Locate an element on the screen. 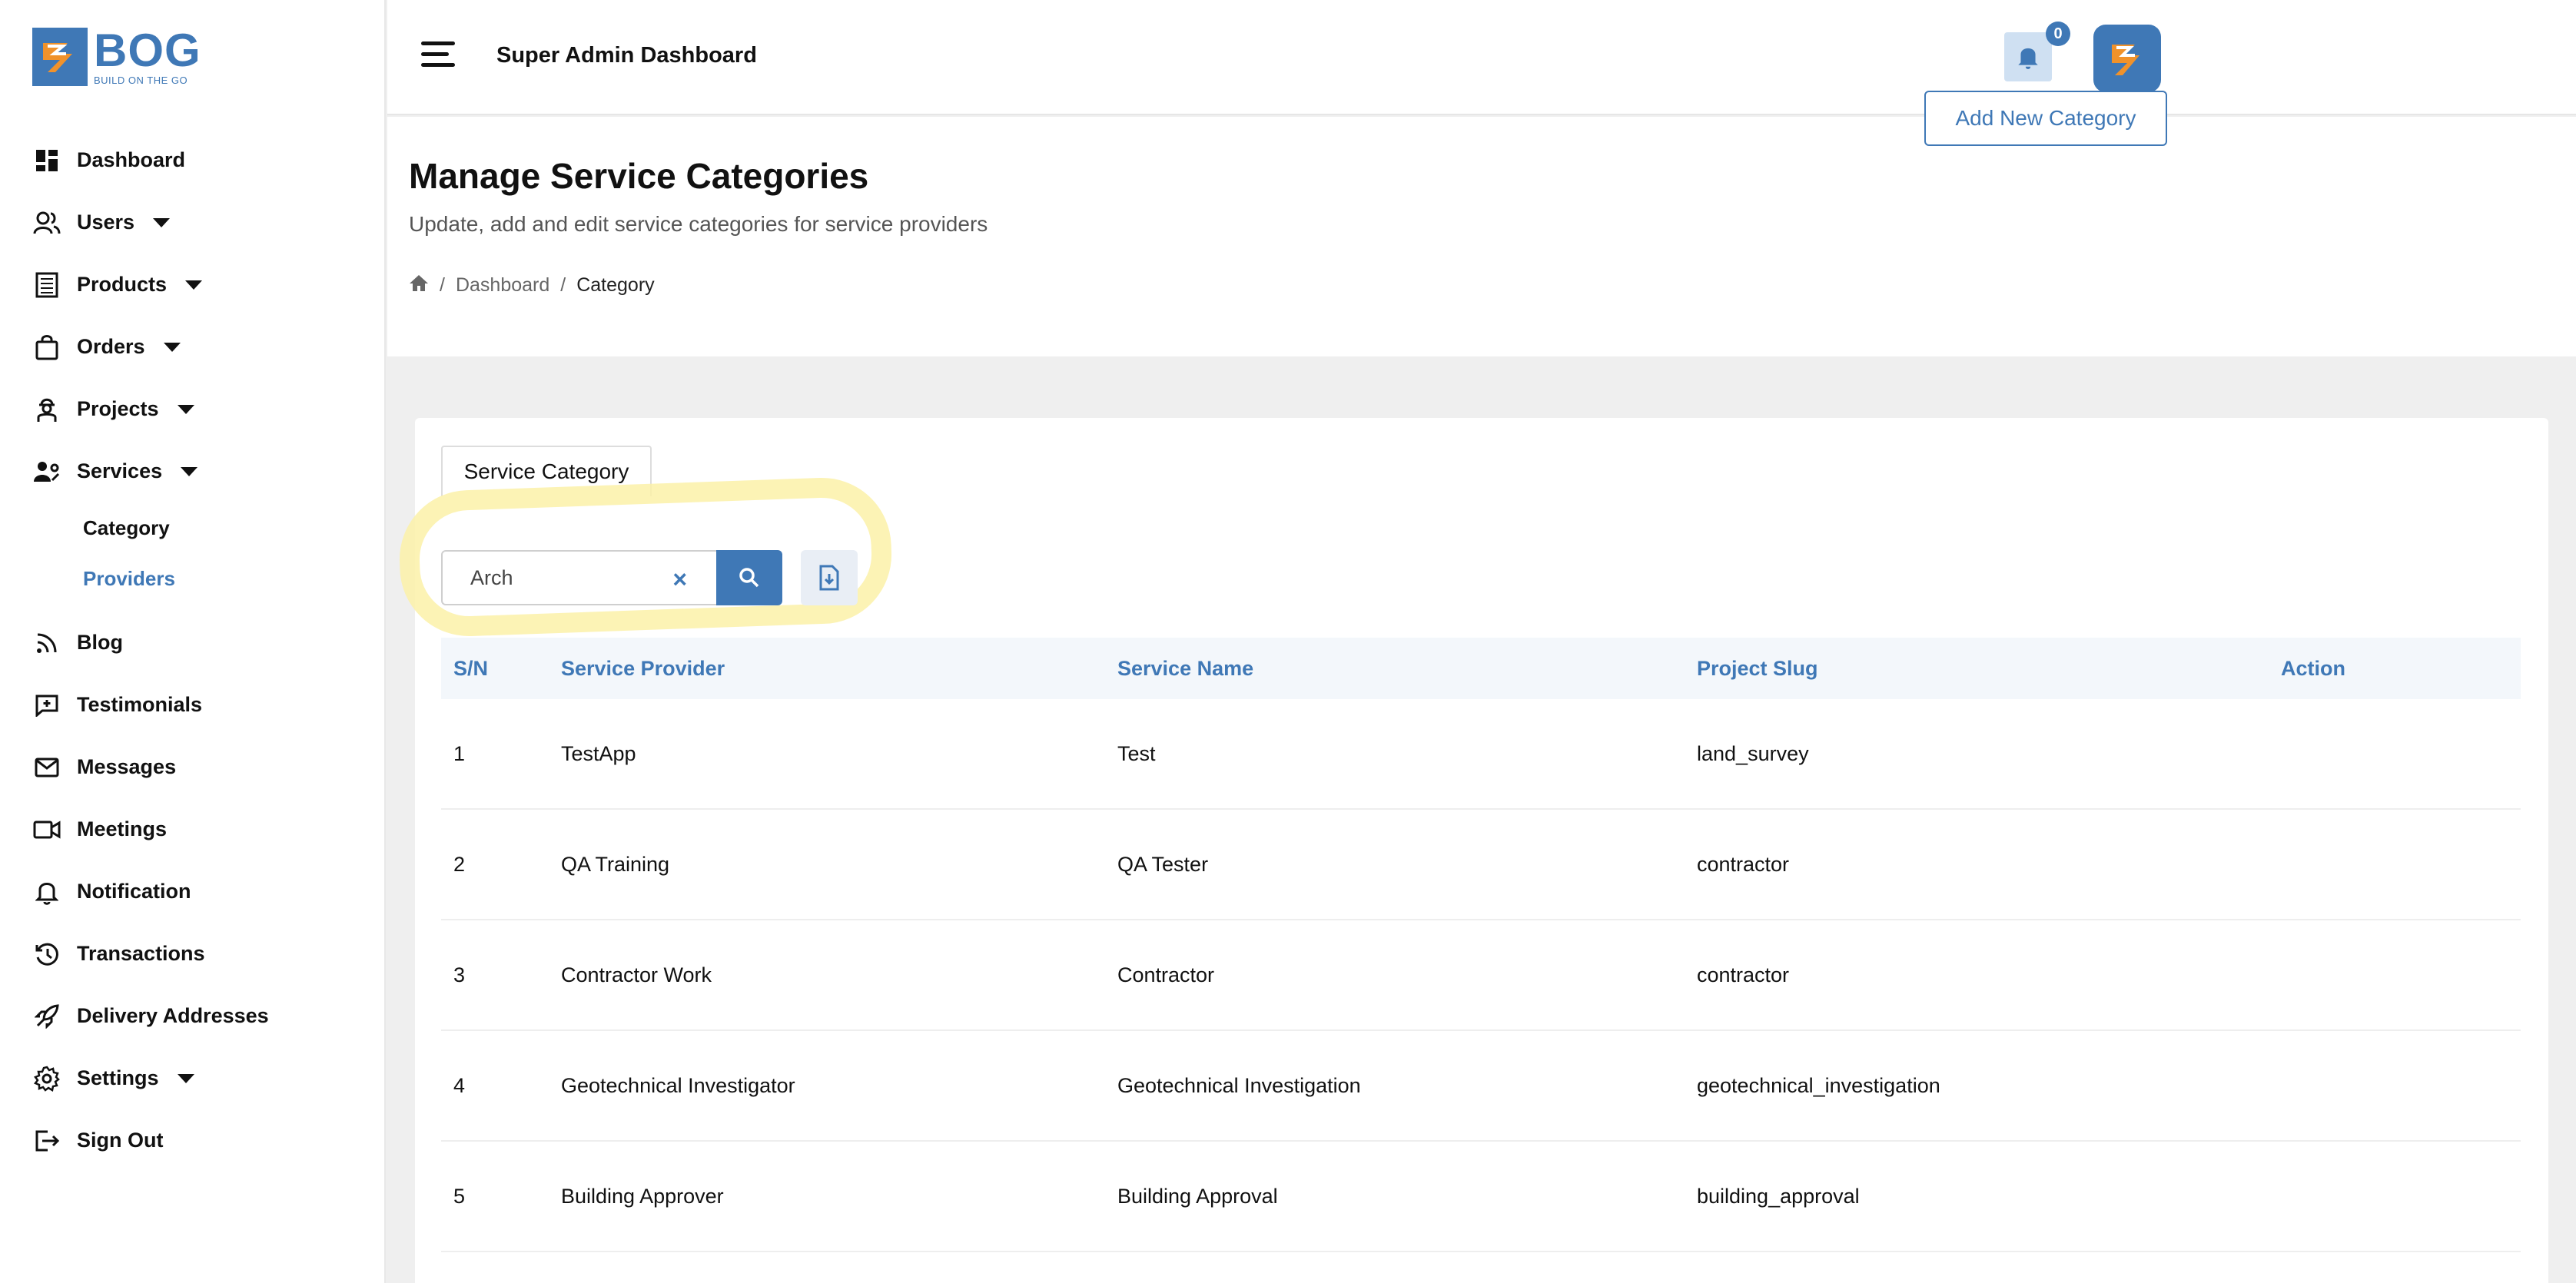 The width and height of the screenshot is (2576, 1283). bog-logo: BOG BUILD ON THE GO is located at coordinates (116, 55).